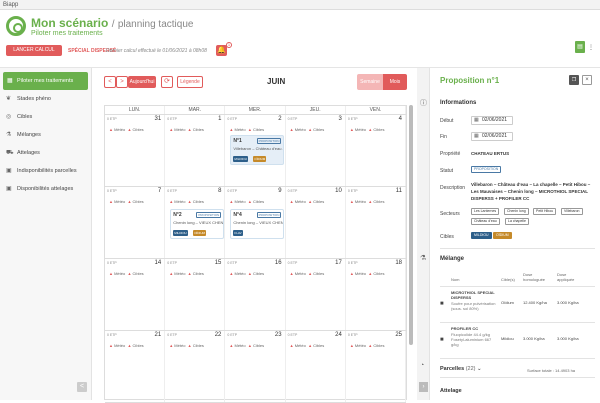  I want to click on sidebar-item-indispo: ▣ Indisponibilités parcelles, so click(45, 171).